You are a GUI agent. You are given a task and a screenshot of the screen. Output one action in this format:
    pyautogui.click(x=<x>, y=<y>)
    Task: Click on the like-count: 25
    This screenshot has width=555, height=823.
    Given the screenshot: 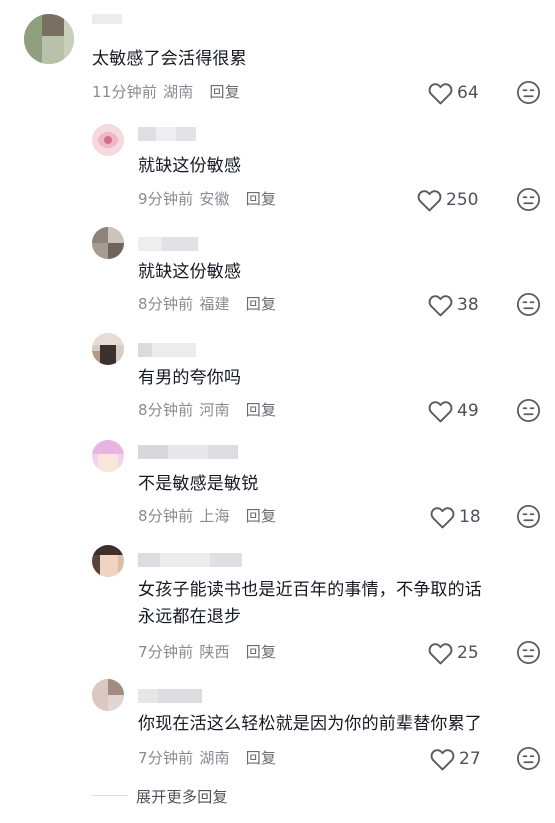 What is the action you would take?
    pyautogui.click(x=468, y=653)
    